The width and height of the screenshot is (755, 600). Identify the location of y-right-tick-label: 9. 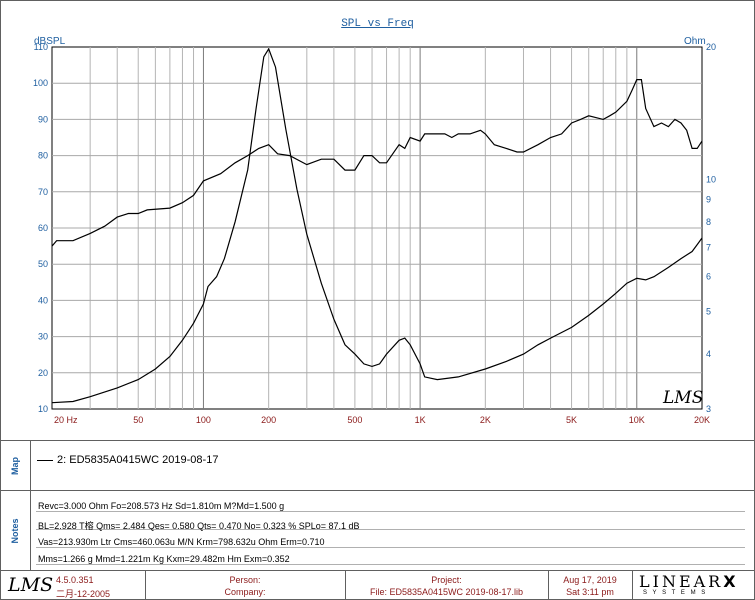
(708, 199).